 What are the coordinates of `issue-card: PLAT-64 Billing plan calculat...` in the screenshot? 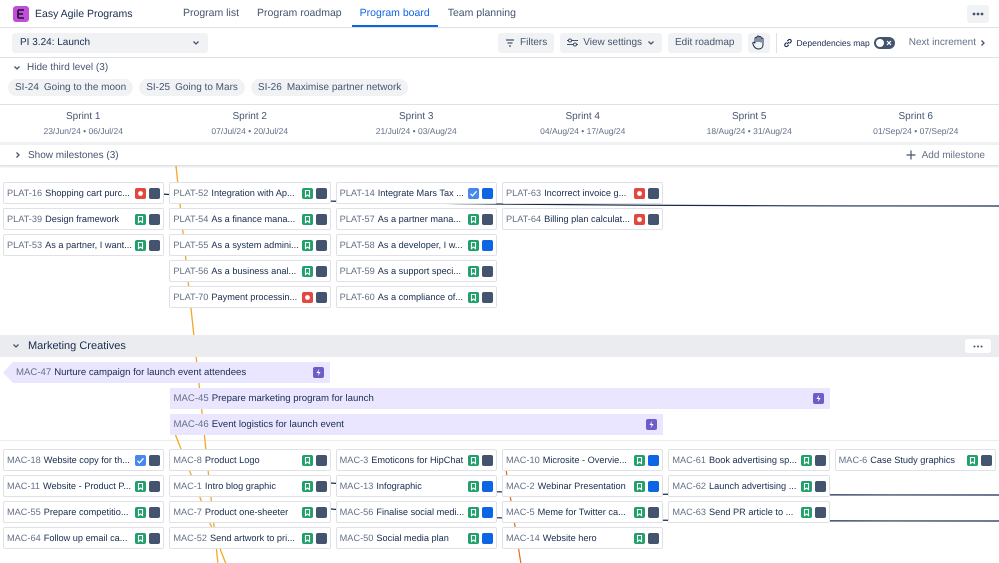 It's located at (583, 219).